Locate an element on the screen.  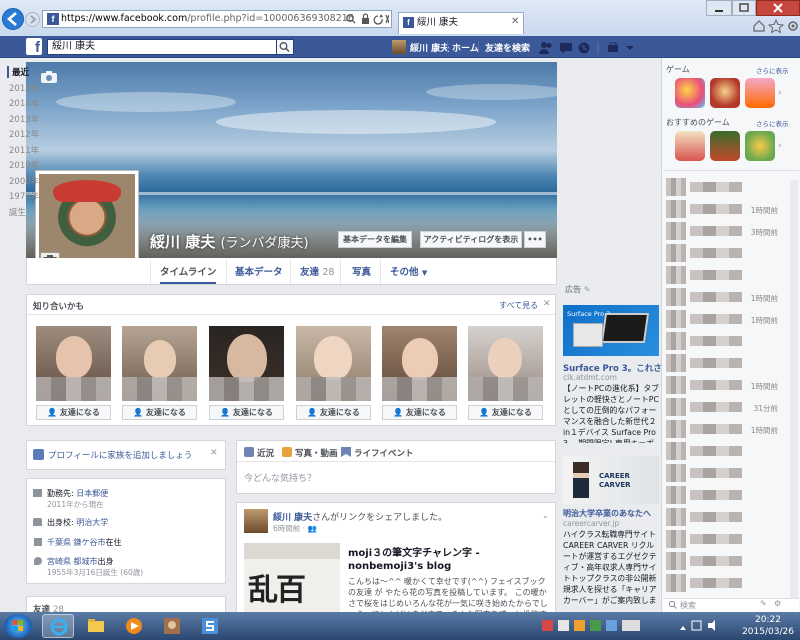
friend-requests-icon is located at coordinates (545, 48).